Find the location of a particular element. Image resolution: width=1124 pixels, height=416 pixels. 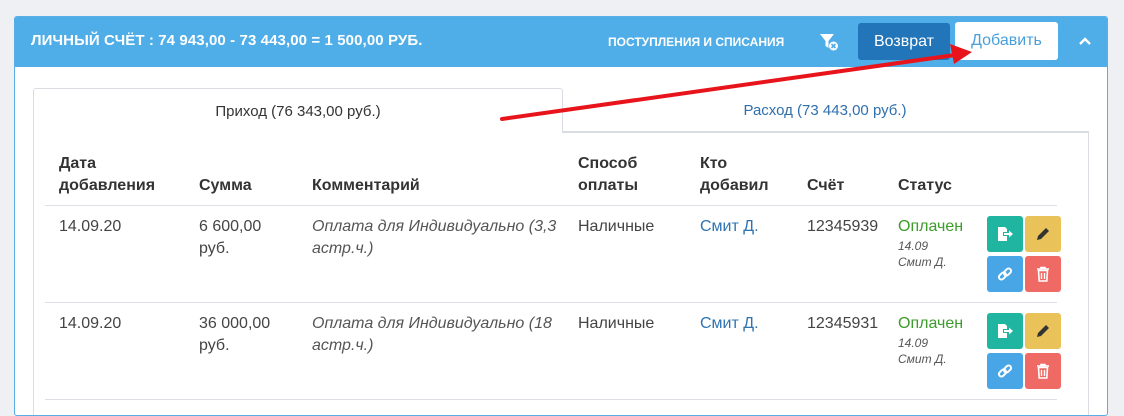

row-comment: Оплата для Индивидуально (3,3 астр.ч.) is located at coordinates (434, 237).